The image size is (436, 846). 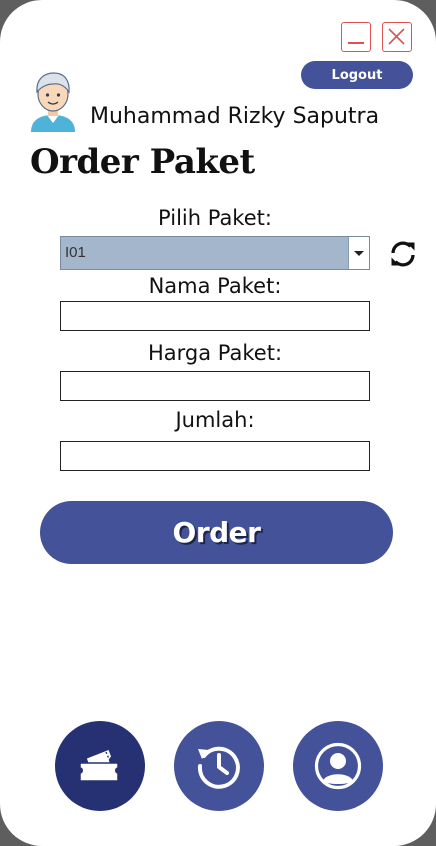 I want to click on history-icon, so click(x=218, y=767).